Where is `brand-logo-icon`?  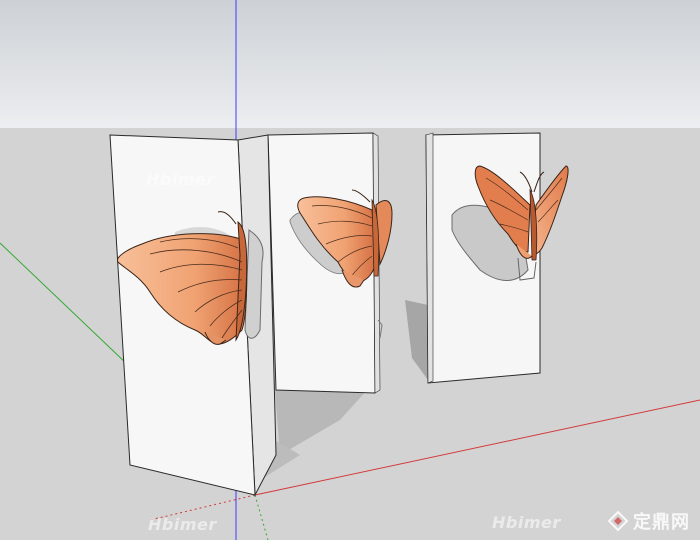
brand-logo-icon is located at coordinates (618, 521).